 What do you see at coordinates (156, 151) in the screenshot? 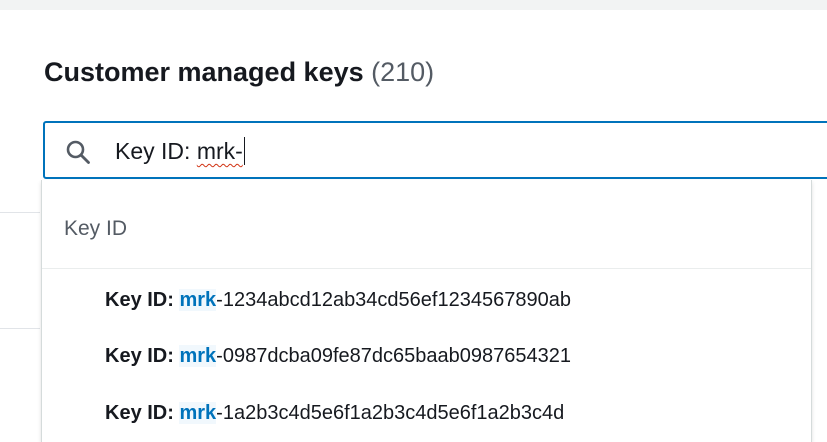
I see `search-value-prefix: Key ID:` at bounding box center [156, 151].